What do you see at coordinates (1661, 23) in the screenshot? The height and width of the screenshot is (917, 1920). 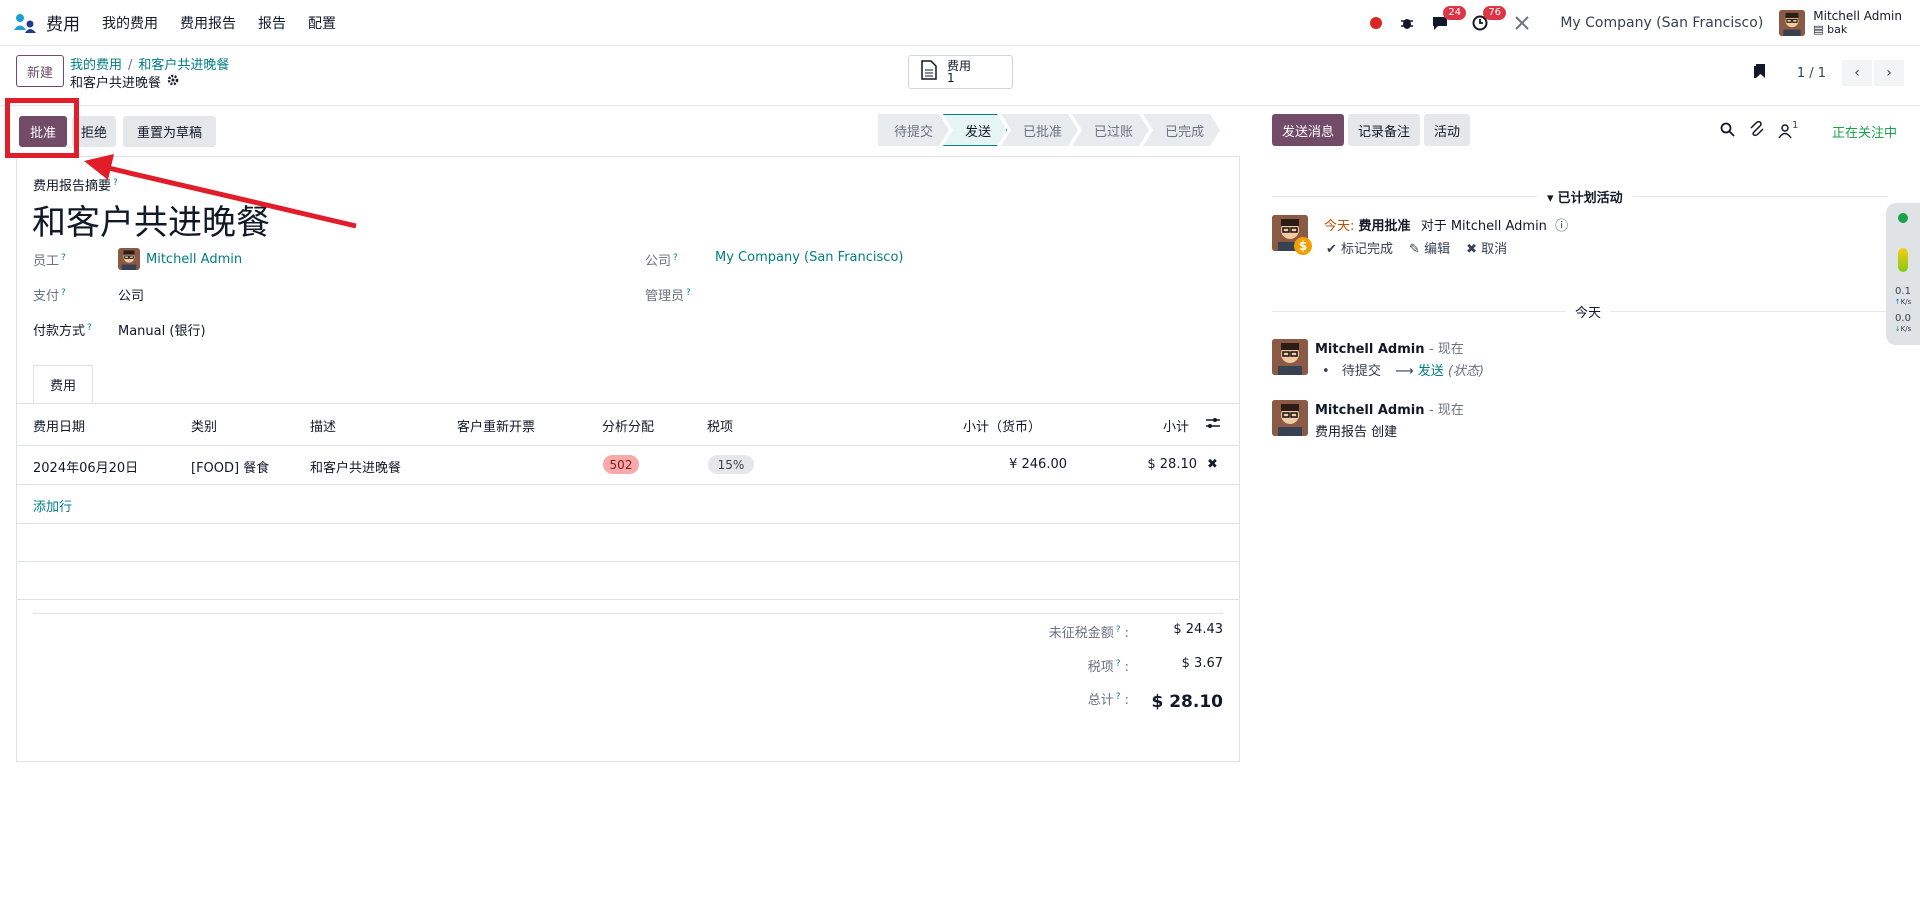 I see `company-switcher: My Company (San Francisco)` at bounding box center [1661, 23].